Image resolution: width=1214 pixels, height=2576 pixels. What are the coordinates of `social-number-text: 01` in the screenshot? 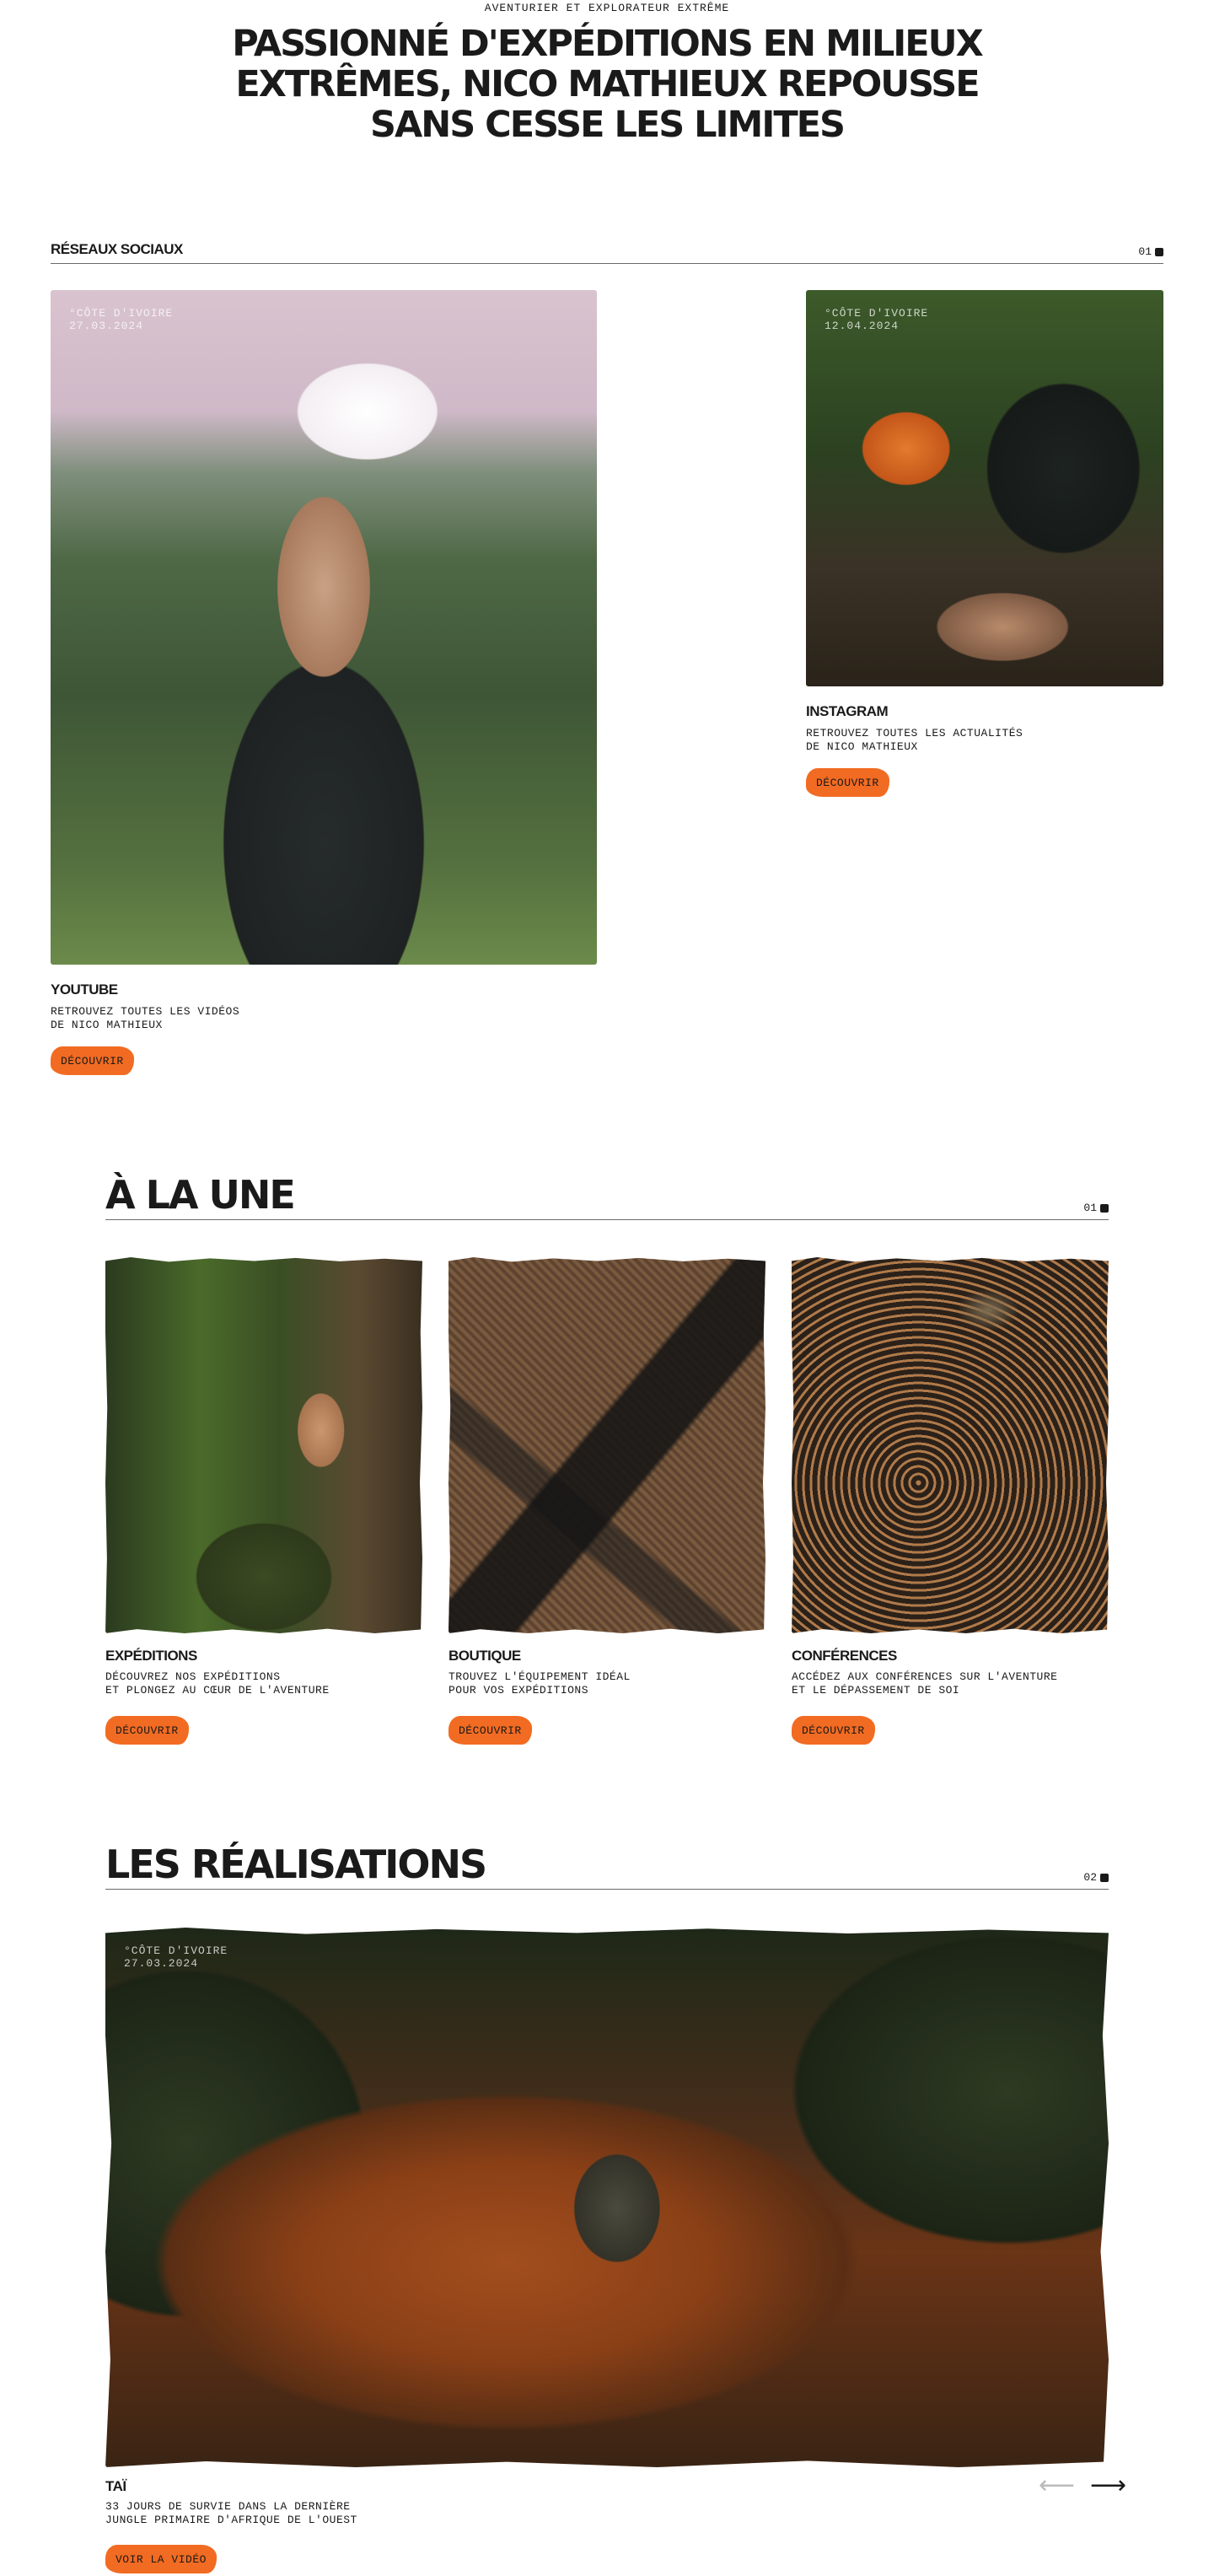 It's located at (1145, 251).